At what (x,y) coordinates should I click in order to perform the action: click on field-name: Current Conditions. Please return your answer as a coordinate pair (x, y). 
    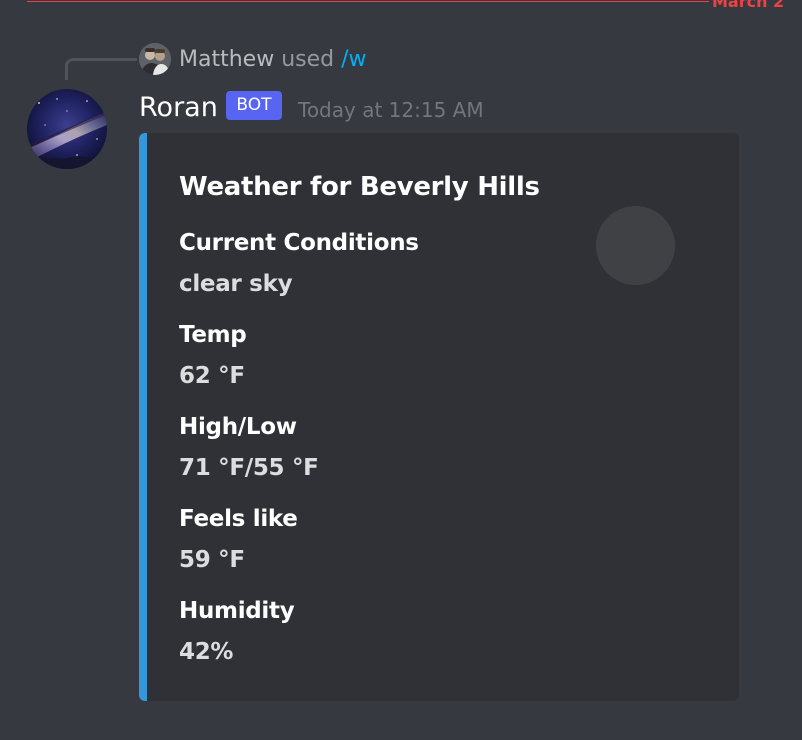
    Looking at the image, I should click on (299, 243).